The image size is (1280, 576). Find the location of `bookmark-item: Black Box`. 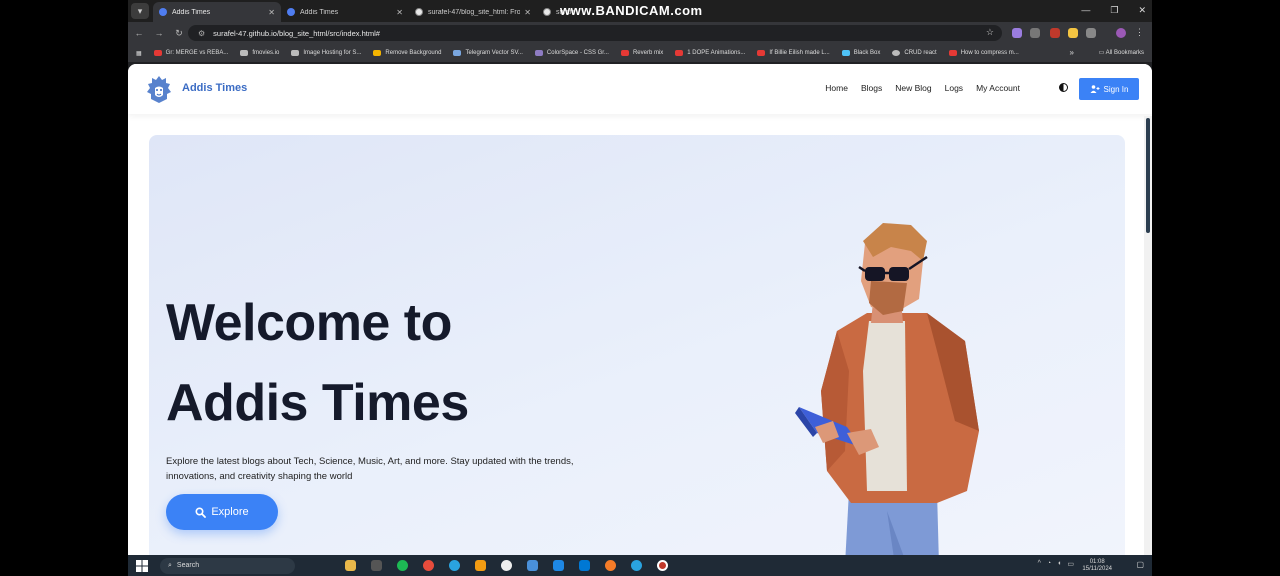

bookmark-item: Black Box is located at coordinates (860, 53).